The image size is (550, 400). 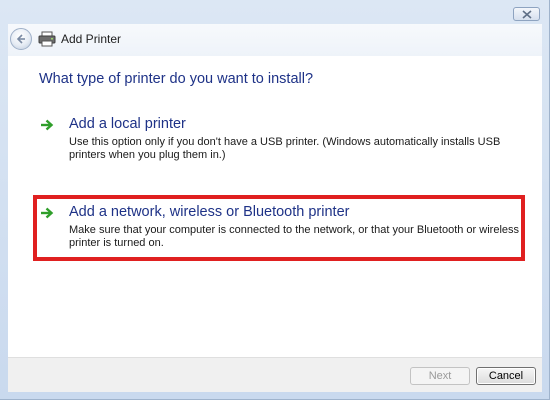 What do you see at coordinates (47, 39) in the screenshot?
I see `printer-icon` at bounding box center [47, 39].